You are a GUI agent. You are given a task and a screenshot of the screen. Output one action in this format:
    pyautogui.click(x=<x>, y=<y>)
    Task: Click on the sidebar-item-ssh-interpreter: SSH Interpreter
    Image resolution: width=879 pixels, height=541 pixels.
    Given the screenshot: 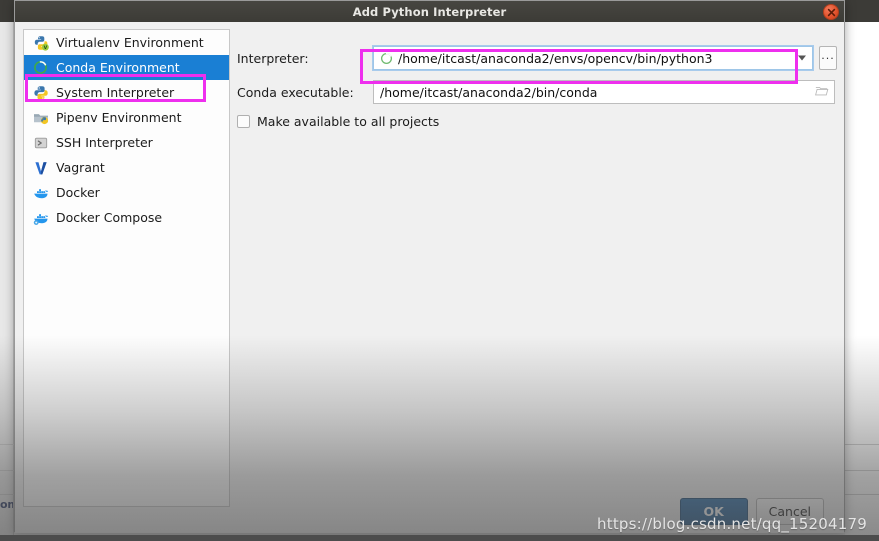 What is the action you would take?
    pyautogui.click(x=126, y=142)
    